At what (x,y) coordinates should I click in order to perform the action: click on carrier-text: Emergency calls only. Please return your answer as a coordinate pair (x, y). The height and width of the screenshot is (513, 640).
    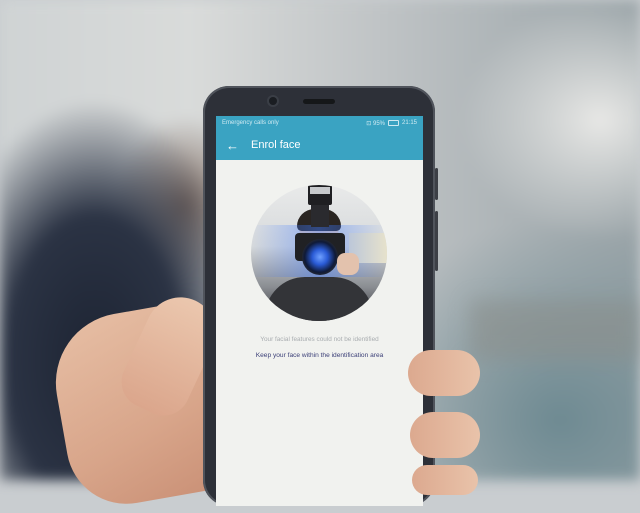
    Looking at the image, I should click on (250, 123).